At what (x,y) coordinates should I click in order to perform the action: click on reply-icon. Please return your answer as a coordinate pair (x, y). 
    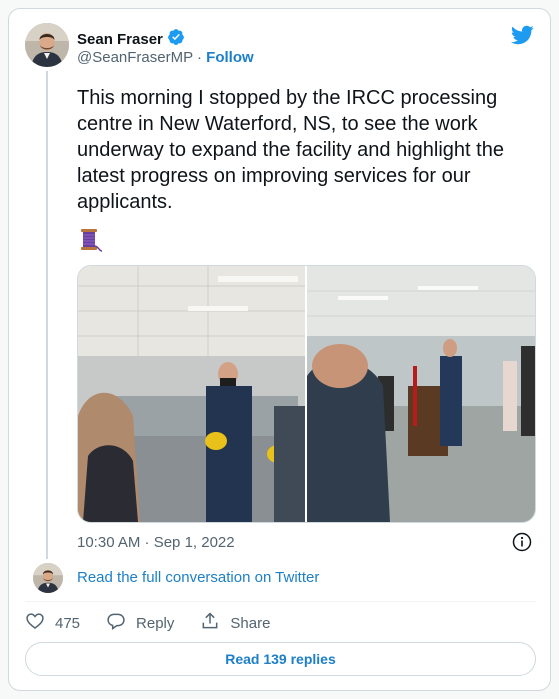
    Looking at the image, I should click on (116, 623).